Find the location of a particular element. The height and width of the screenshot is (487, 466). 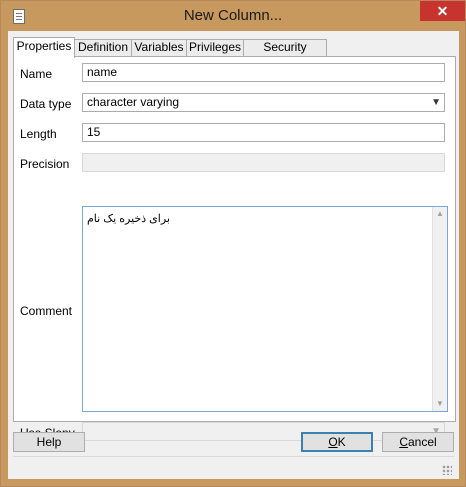

help-button: Help is located at coordinates (49, 442).